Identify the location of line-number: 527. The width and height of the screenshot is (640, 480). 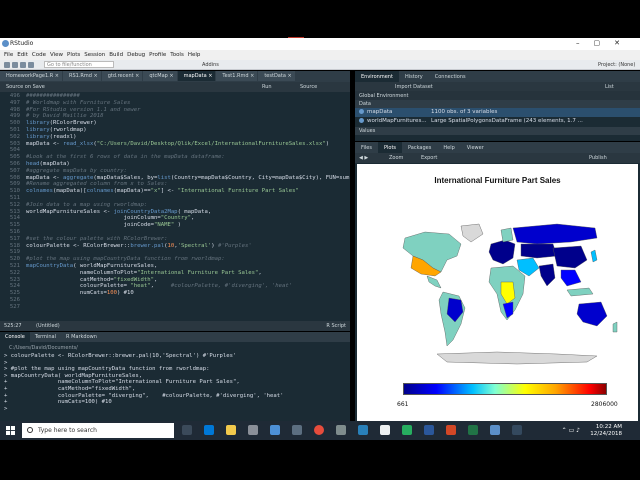
(14, 306).